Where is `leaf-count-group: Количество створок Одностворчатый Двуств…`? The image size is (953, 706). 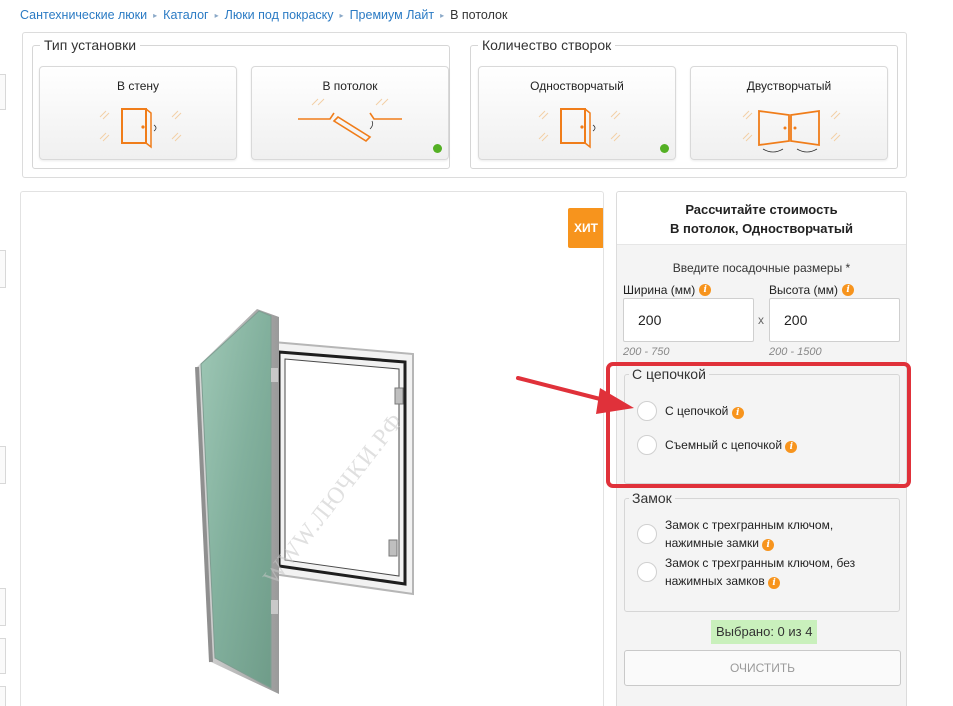 leaf-count-group: Количество створок Одностворчатый Двуств… is located at coordinates (684, 103).